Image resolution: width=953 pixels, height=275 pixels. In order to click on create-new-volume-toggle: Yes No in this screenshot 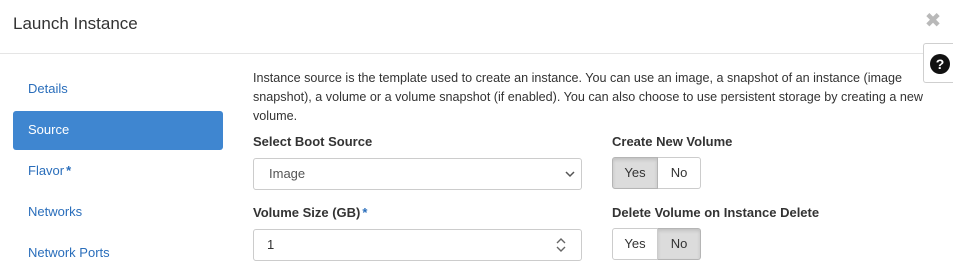, I will do `click(656, 173)`.